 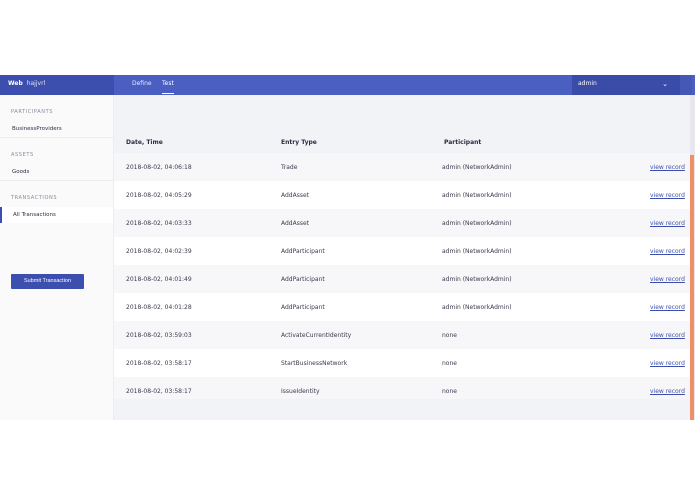 What do you see at coordinates (159, 223) in the screenshot?
I see `cell-date: 2018-08-02, 04:03:33` at bounding box center [159, 223].